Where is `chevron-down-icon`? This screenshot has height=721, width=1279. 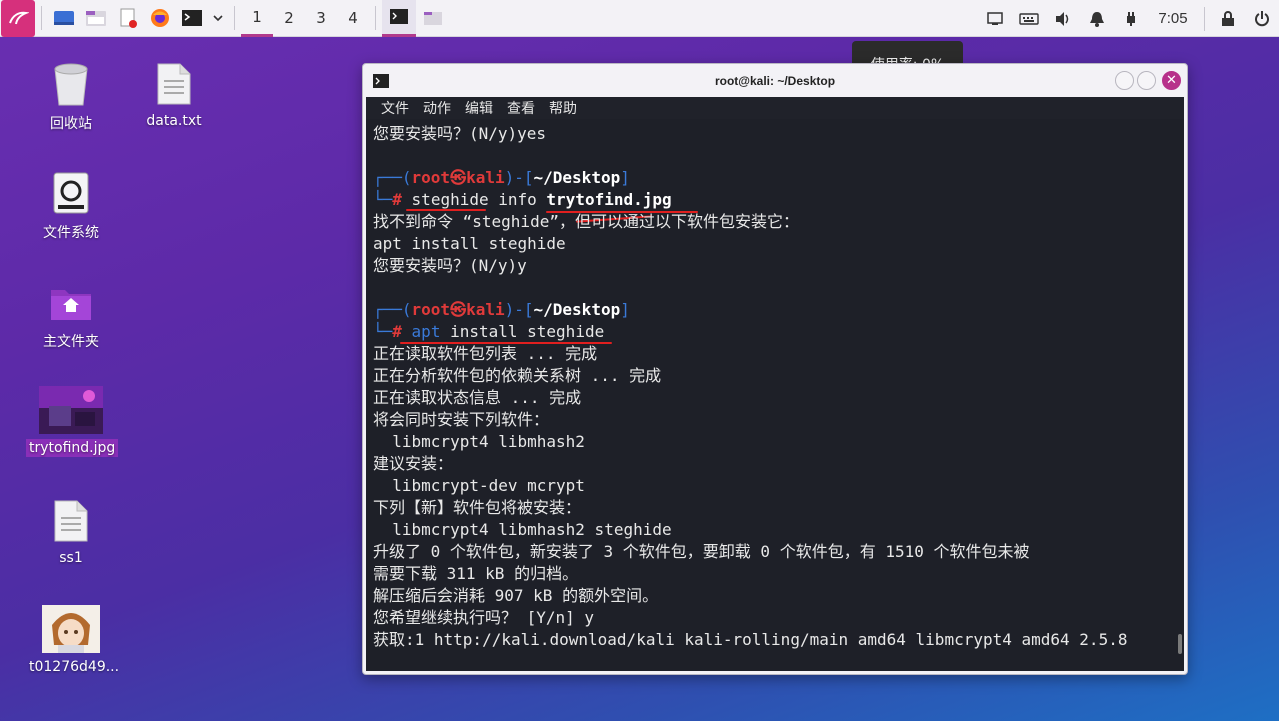
chevron-down-icon is located at coordinates (218, 18).